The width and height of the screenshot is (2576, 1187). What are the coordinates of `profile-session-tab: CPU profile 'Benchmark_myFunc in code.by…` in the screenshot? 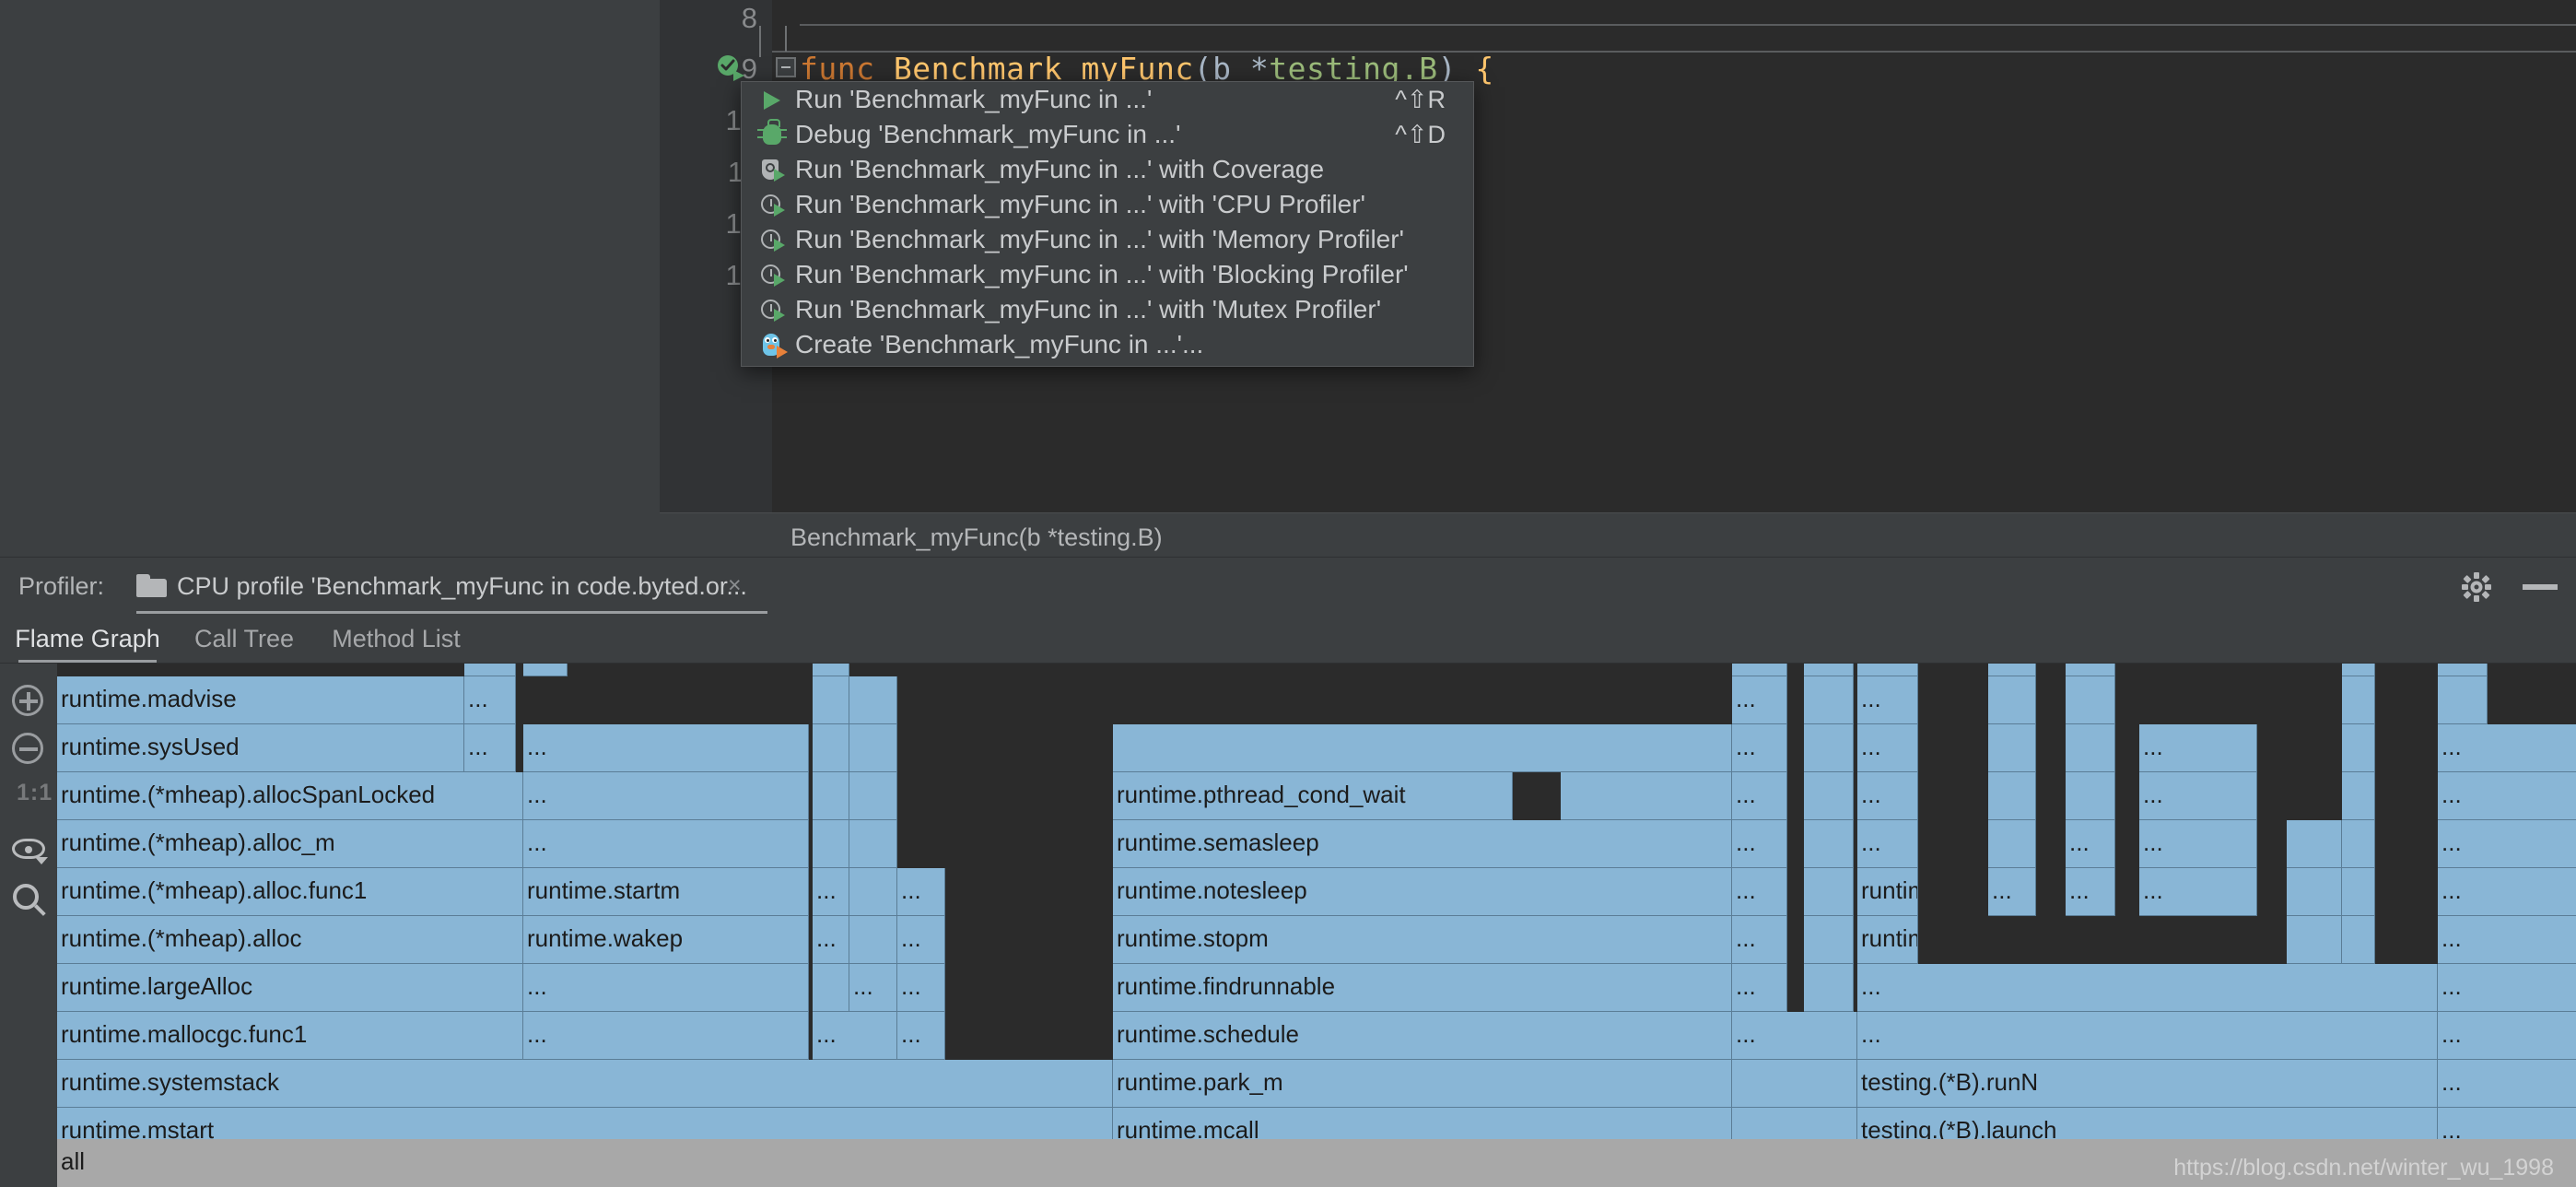 It's located at (441, 586).